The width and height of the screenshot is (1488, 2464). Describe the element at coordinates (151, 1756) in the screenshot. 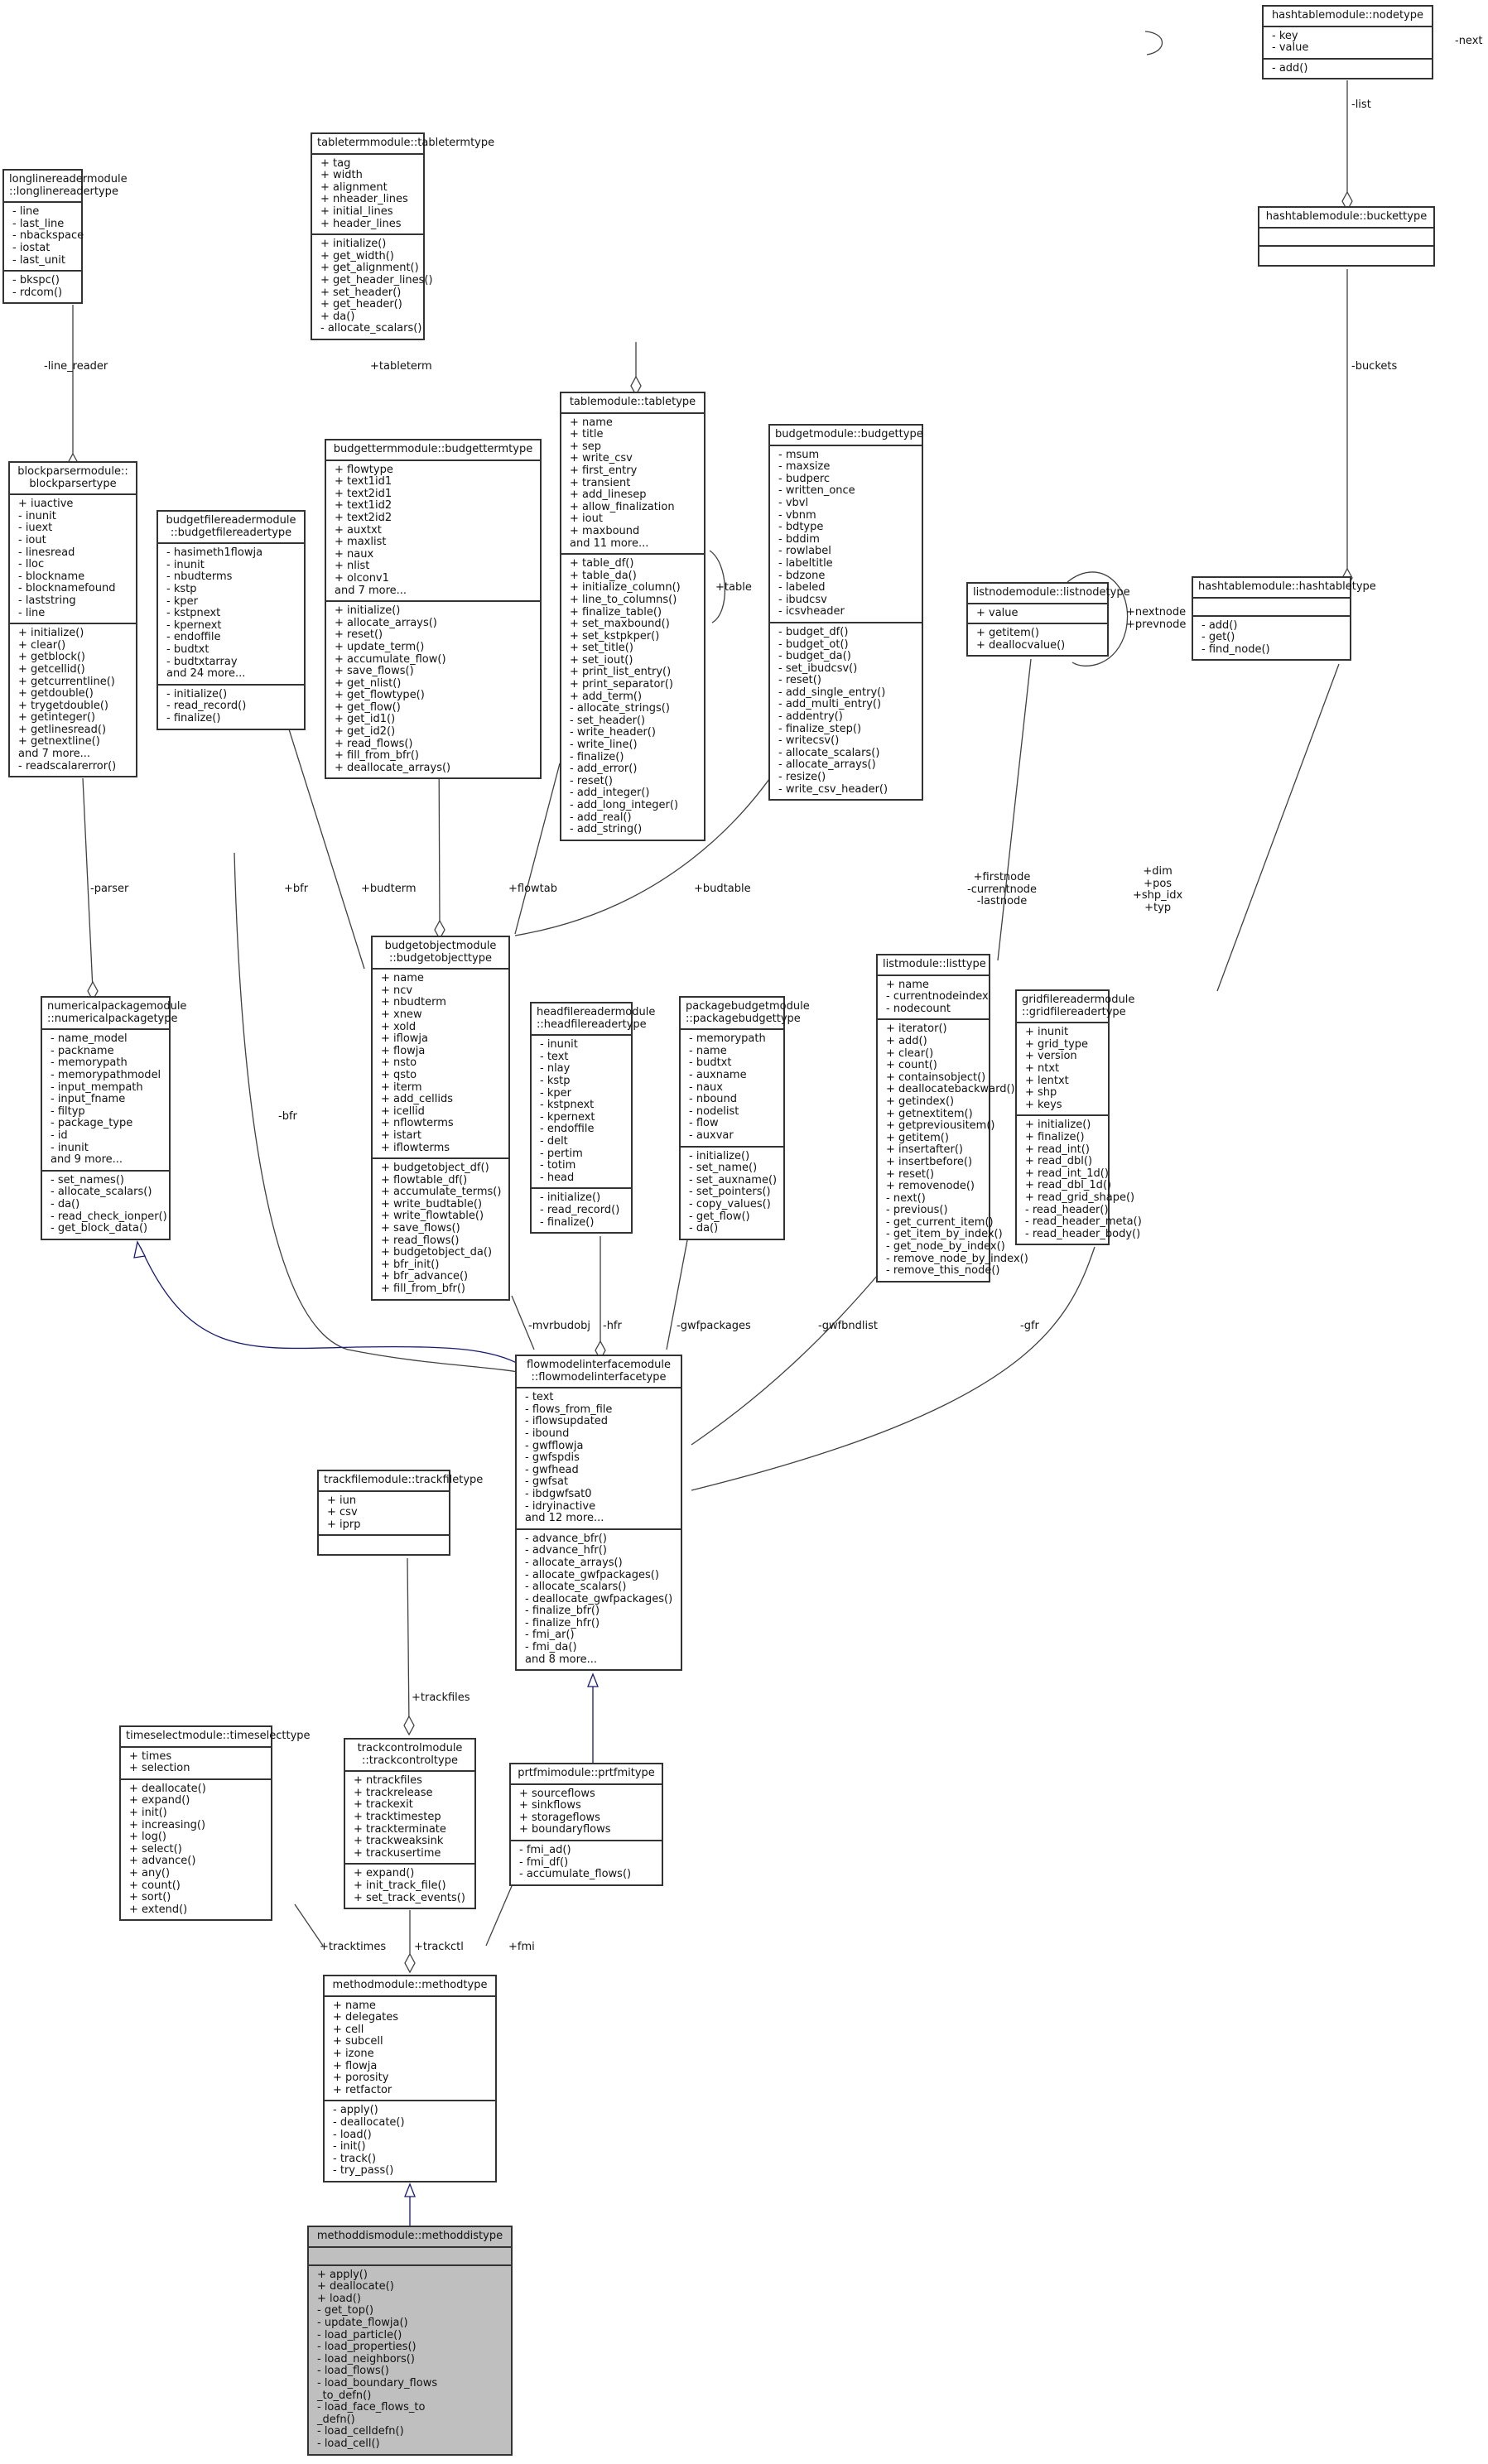

I see `class-attribute: + times` at that location.